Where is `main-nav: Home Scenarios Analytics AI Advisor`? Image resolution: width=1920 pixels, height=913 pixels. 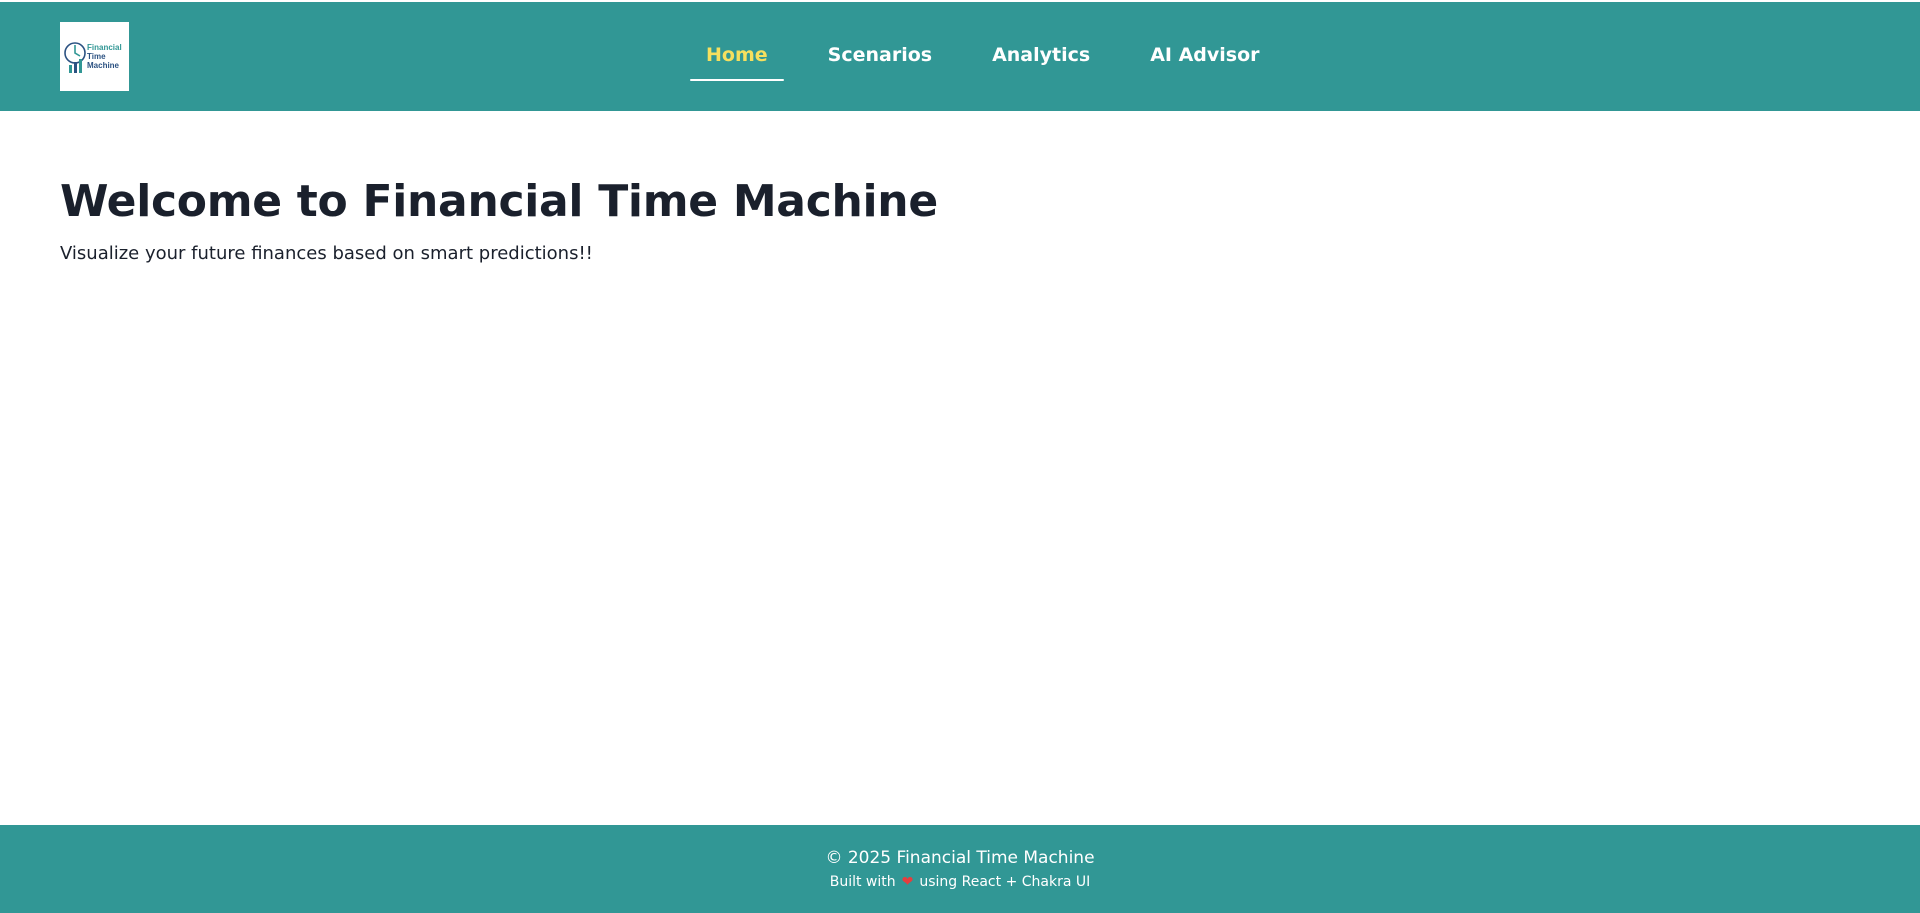 main-nav: Home Scenarios Analytics AI Advisor is located at coordinates (997, 56).